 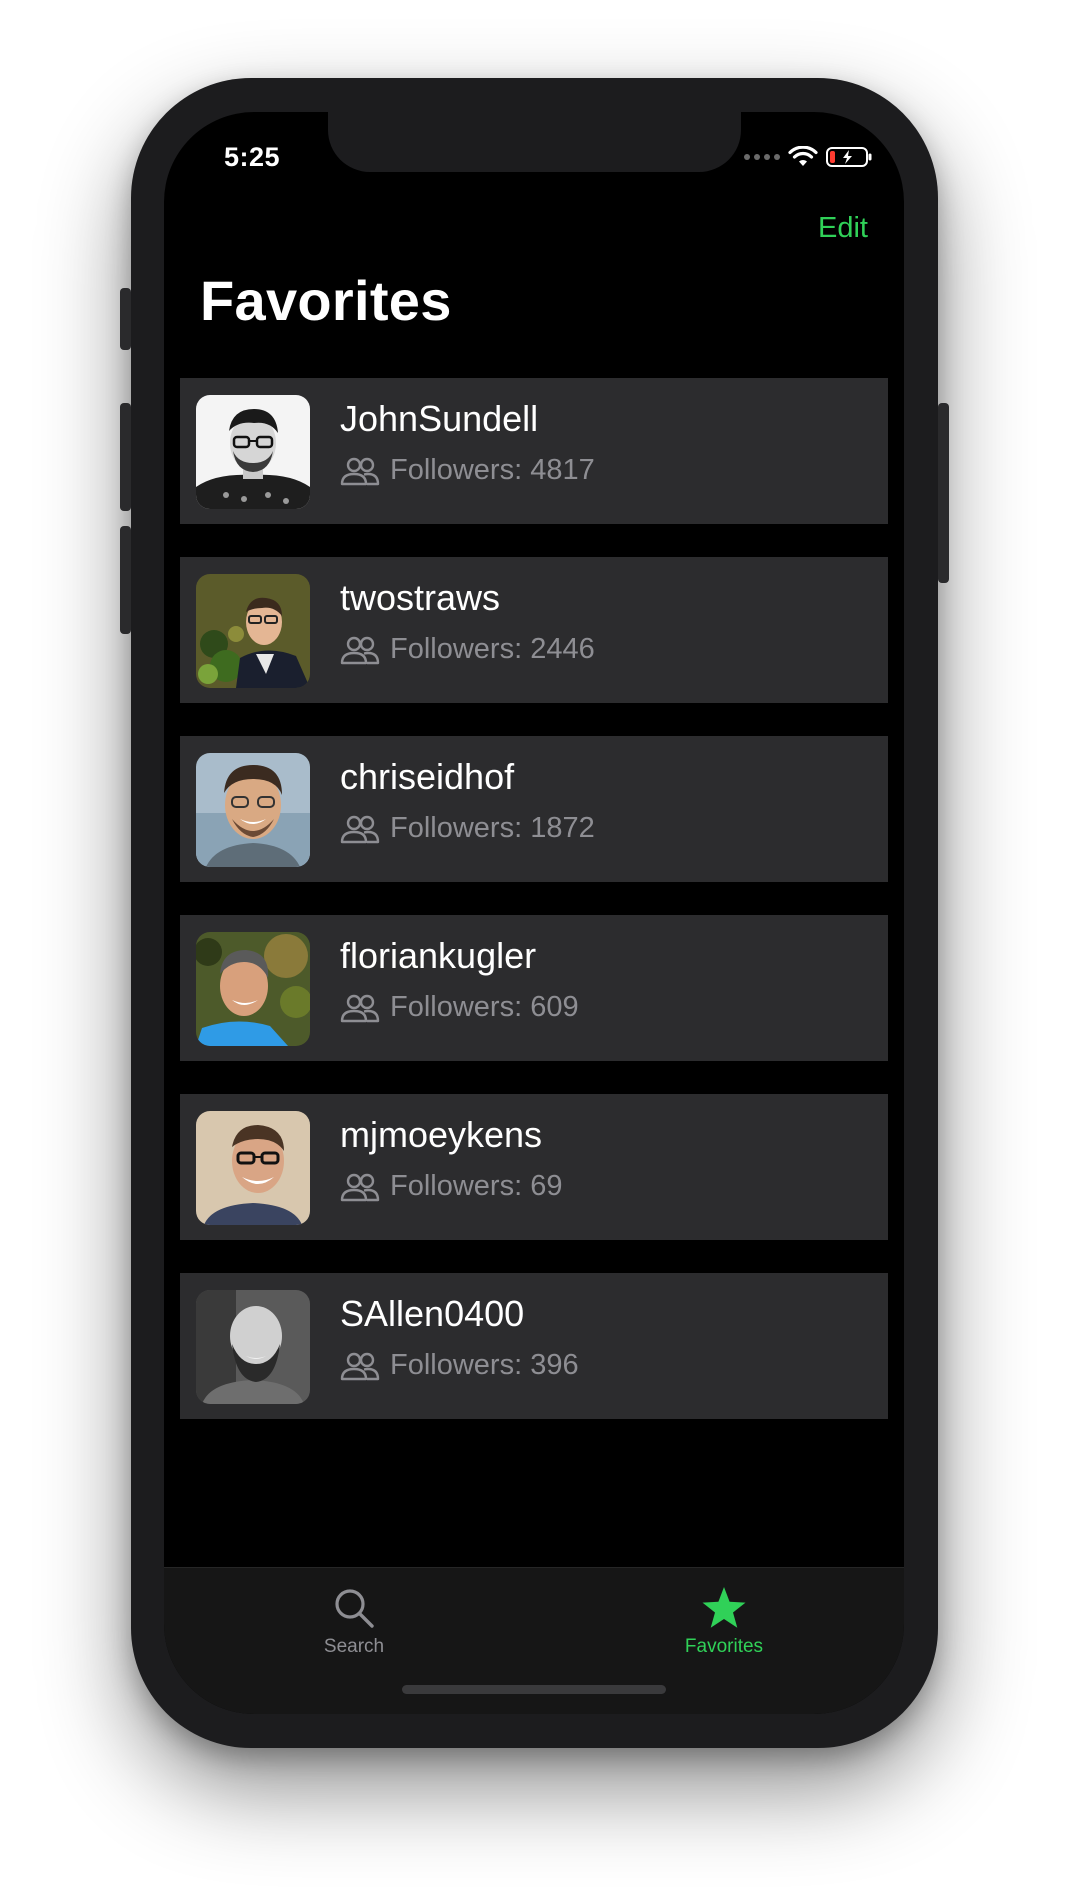 I want to click on tab-favorites: Favorites, so click(x=724, y=1622).